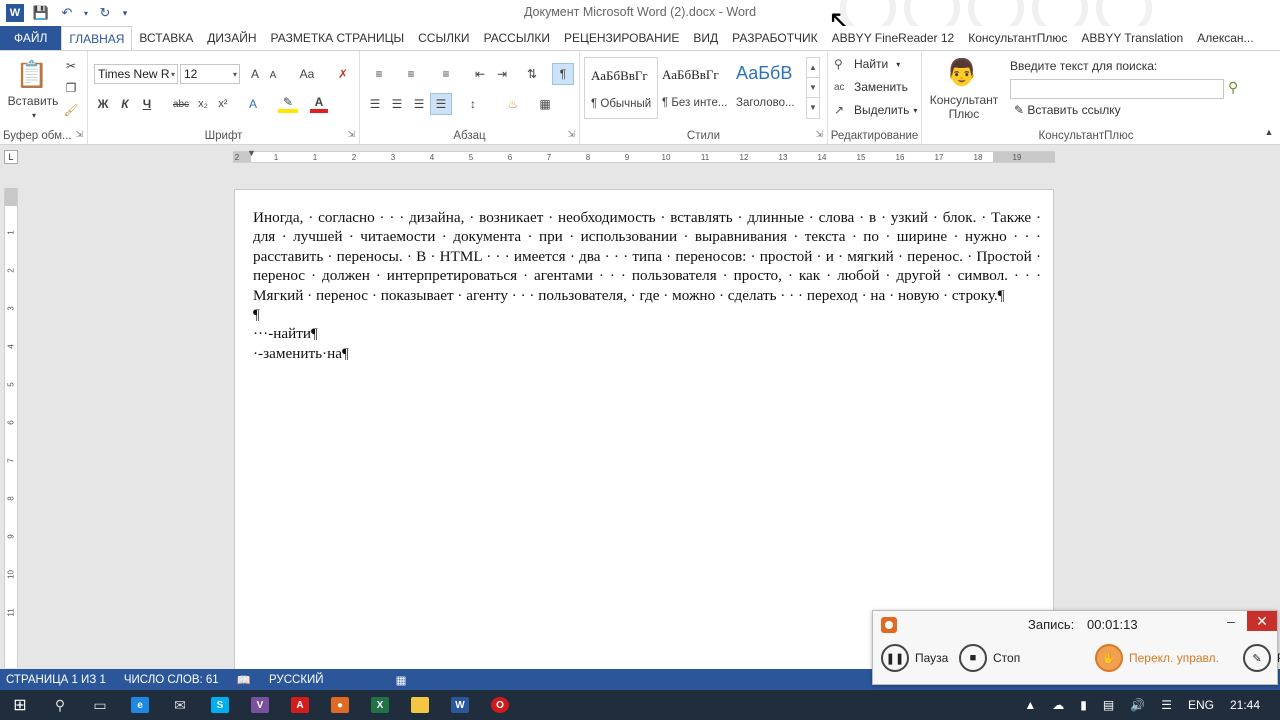 This screenshot has width=1280, height=720. I want to click on multilevel-list-icon: ≡, so click(446, 74).